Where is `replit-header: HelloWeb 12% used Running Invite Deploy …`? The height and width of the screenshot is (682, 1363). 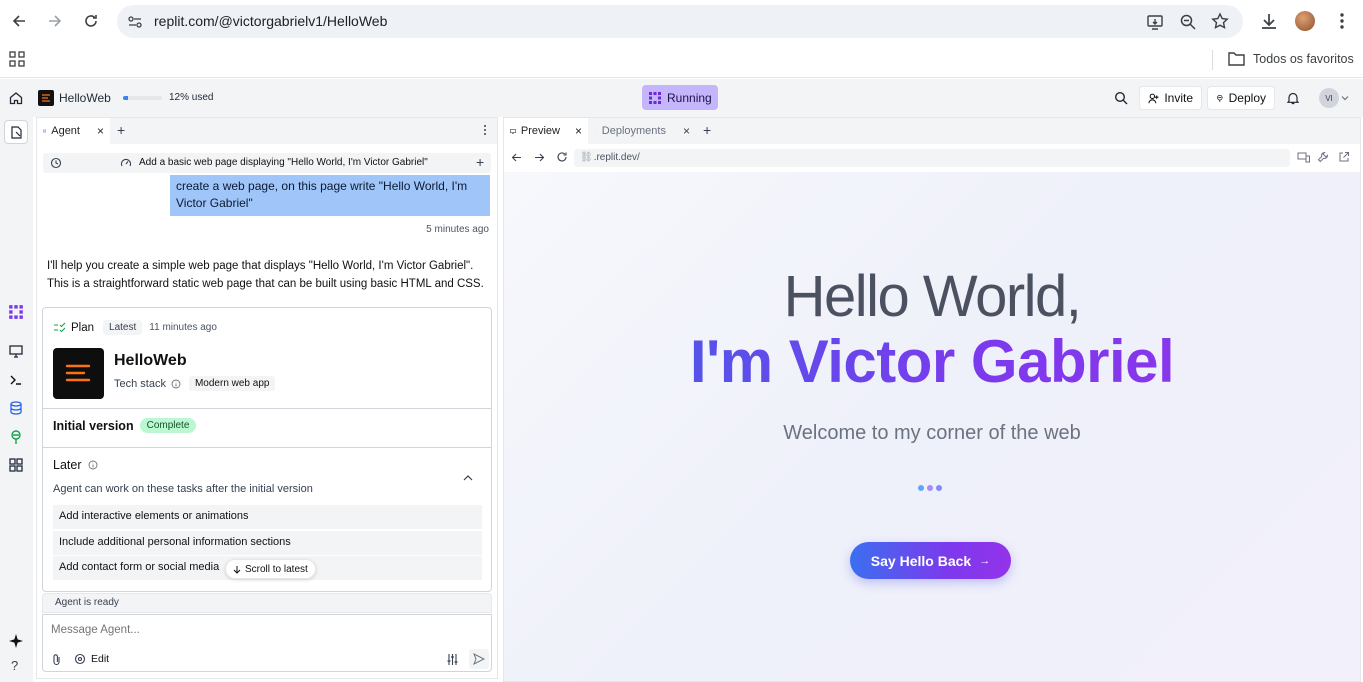 replit-header: HelloWeb 12% used Running Invite Deploy … is located at coordinates (681, 98).